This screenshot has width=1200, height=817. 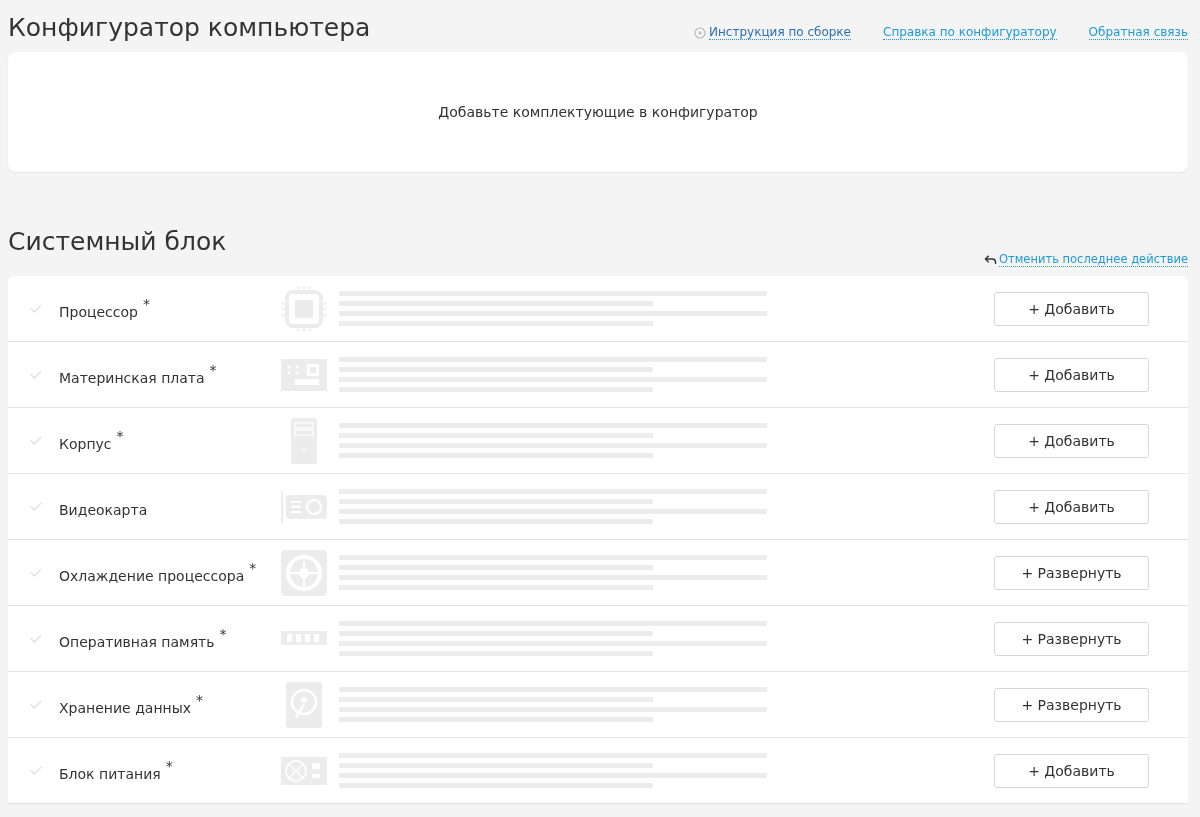 I want to click on component-name: Видеокарта, so click(x=103, y=509).